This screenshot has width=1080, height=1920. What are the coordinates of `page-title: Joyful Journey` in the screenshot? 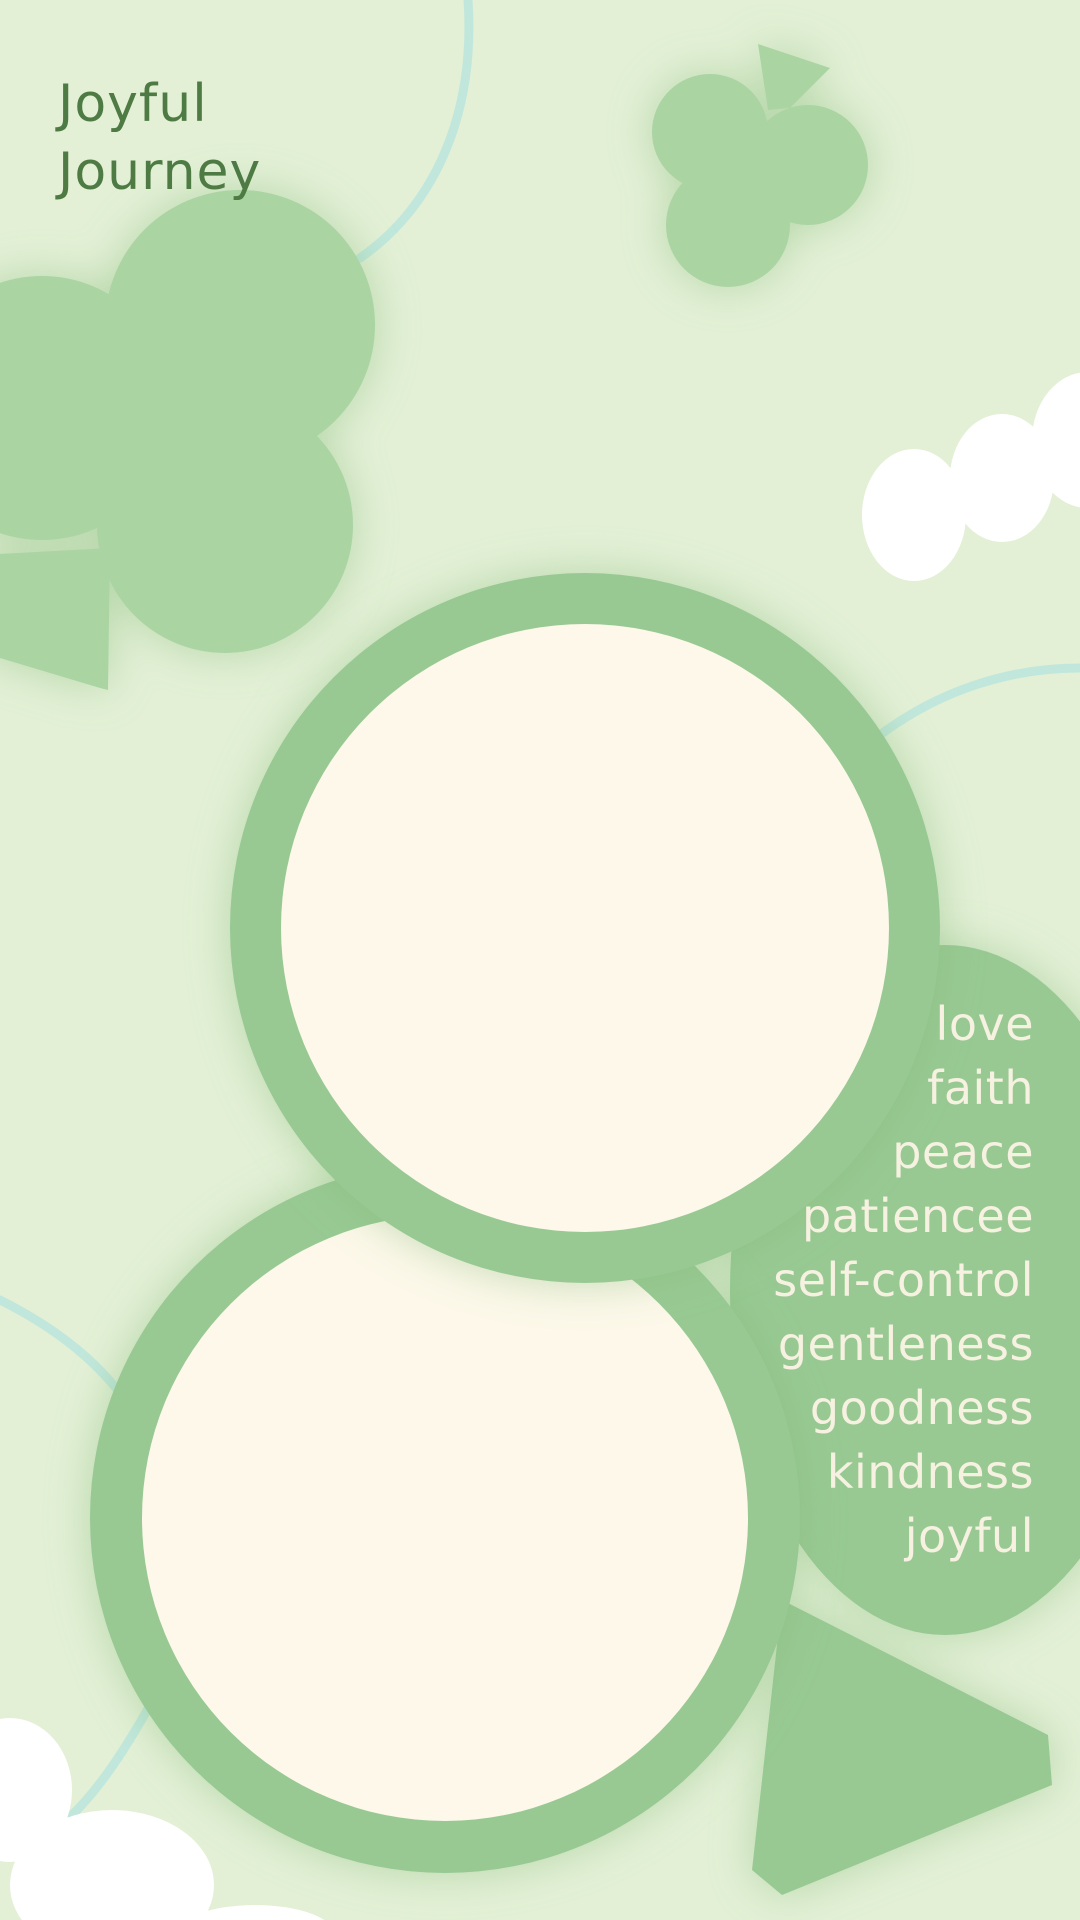 It's located at (159, 138).